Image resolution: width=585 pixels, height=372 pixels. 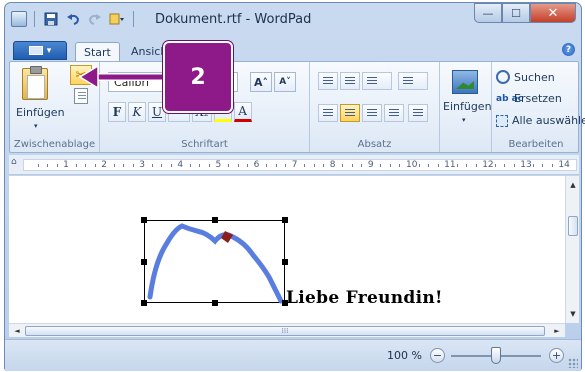 I want to click on redo-icon, so click(x=95, y=19).